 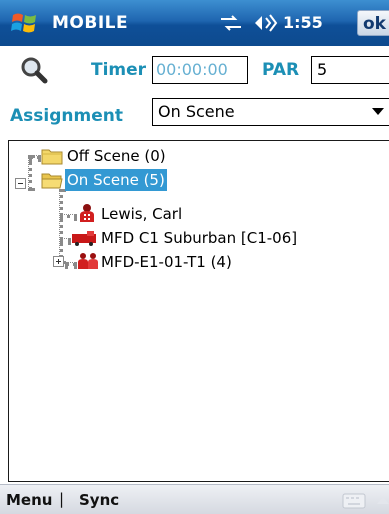 I want to click on folder-icon, so click(x=52, y=157).